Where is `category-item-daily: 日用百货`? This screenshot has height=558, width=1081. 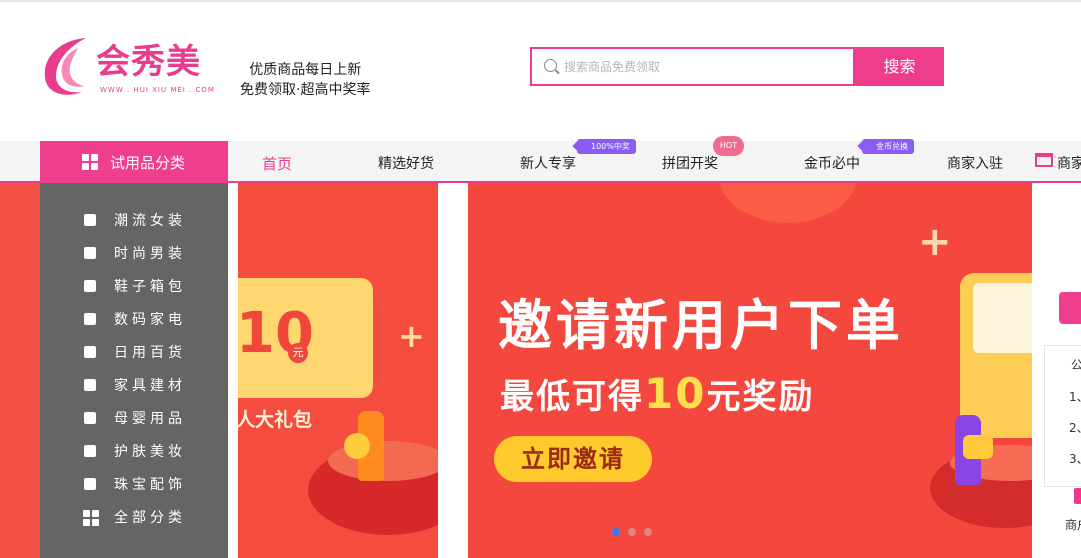 category-item-daily: 日用百货 is located at coordinates (134, 352).